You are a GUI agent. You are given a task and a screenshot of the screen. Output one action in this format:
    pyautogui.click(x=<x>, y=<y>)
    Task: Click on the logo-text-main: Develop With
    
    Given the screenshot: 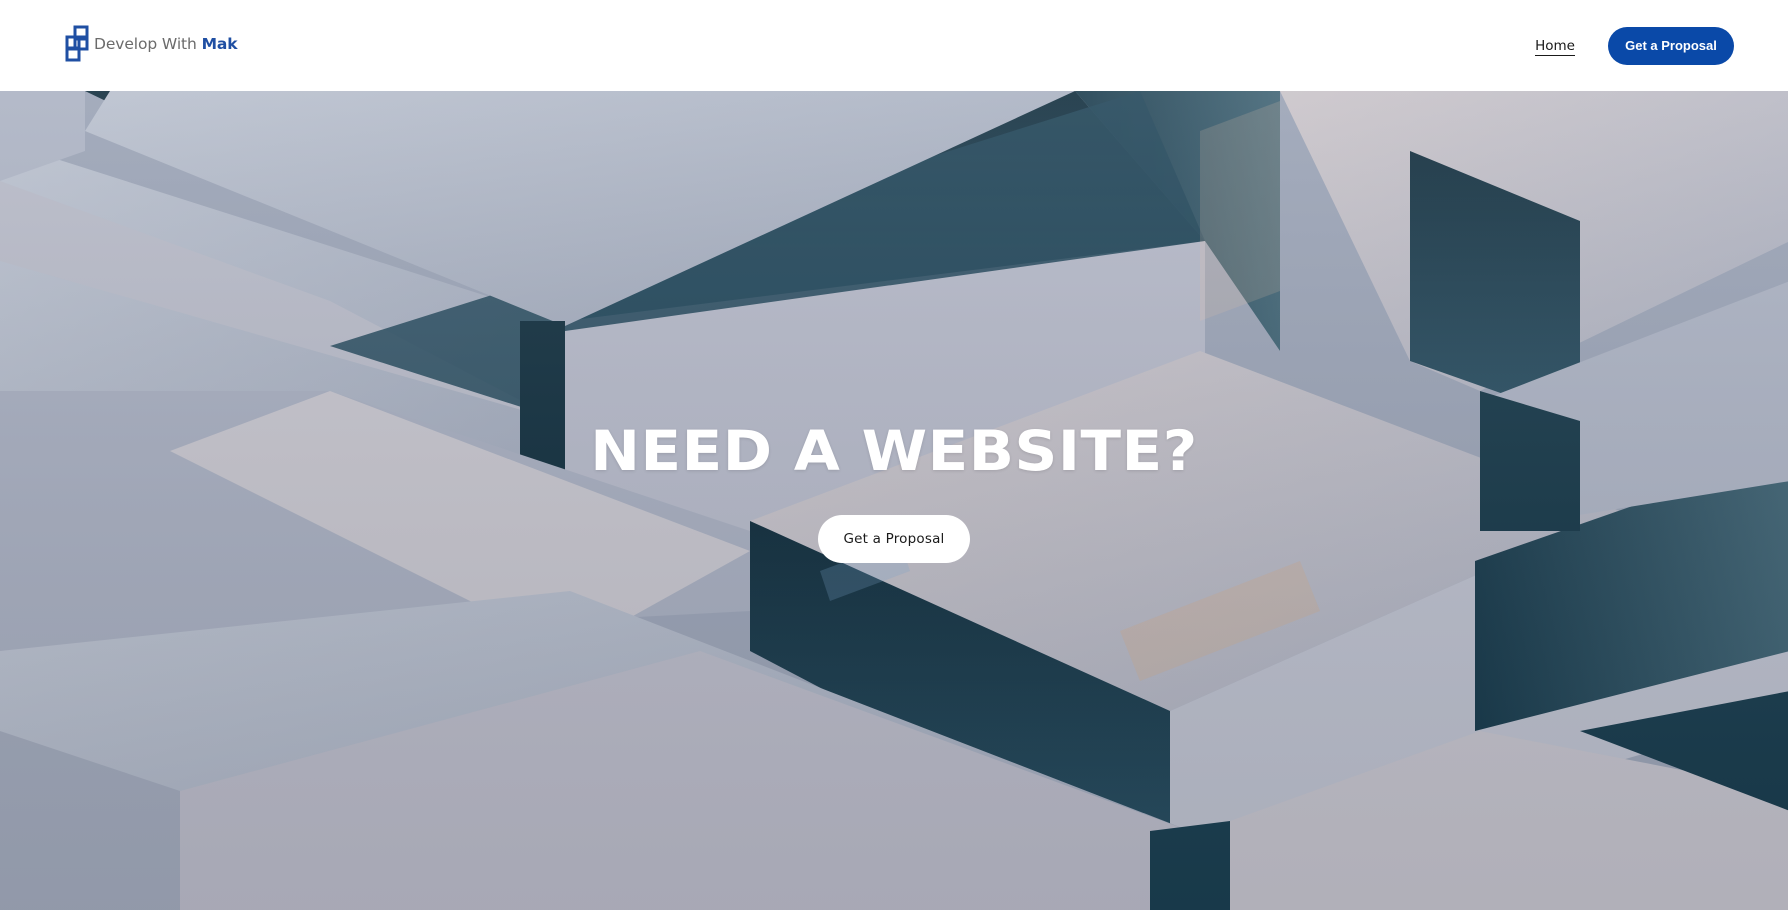 What is the action you would take?
    pyautogui.click(x=148, y=43)
    